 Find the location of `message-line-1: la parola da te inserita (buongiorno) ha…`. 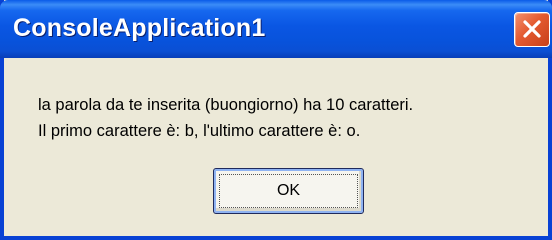

message-line-1: la parola da te inserita (buongiorno) ha… is located at coordinates (226, 105).